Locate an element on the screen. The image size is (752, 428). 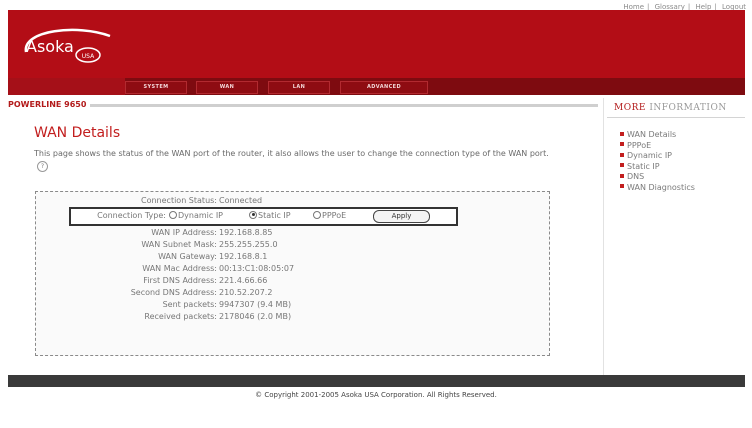
sidebar-item-wan-diagnostics: WAN Diagnostics is located at coordinates (657, 188).